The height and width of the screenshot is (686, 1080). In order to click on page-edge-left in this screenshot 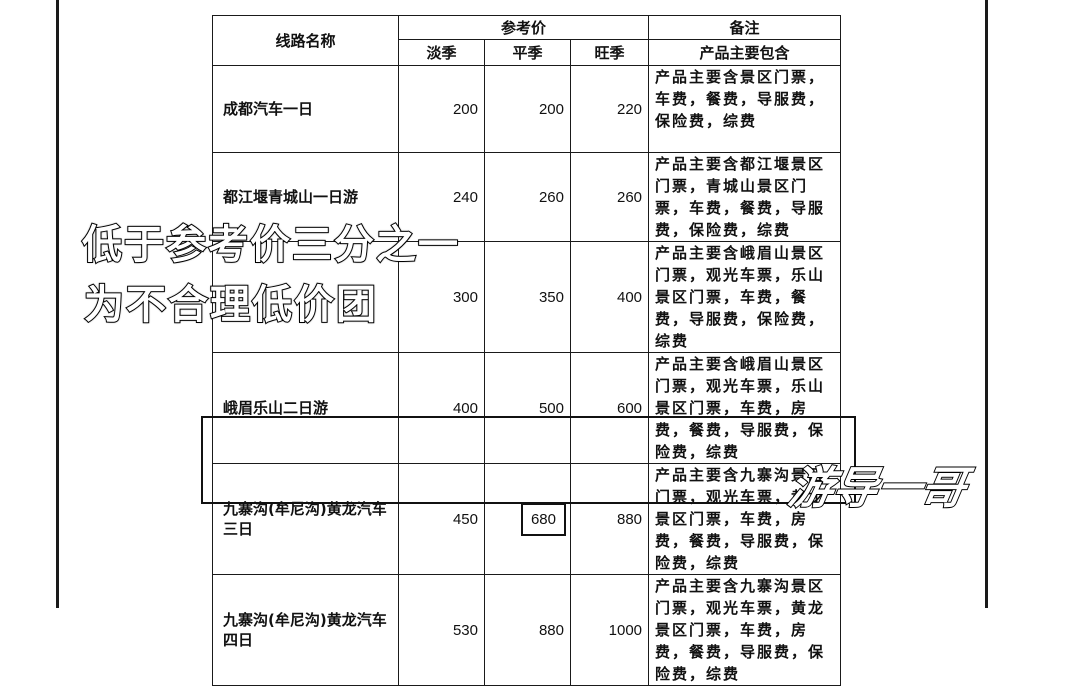, I will do `click(57, 304)`.